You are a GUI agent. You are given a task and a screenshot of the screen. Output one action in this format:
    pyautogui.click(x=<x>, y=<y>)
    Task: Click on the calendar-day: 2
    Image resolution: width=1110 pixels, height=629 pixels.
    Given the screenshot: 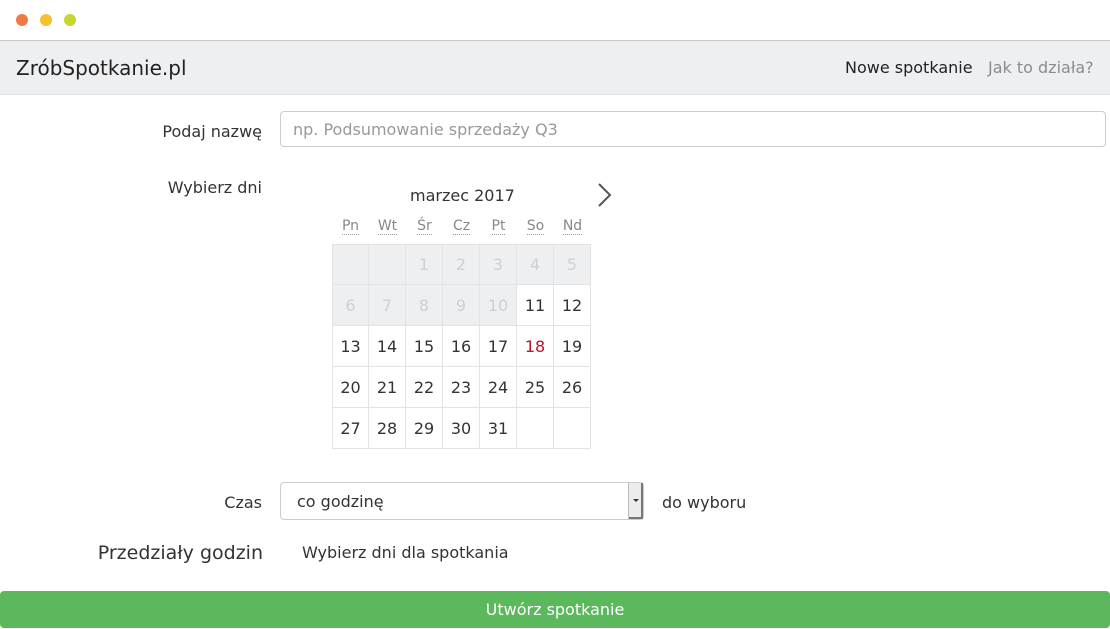 What is the action you would take?
    pyautogui.click(x=461, y=264)
    